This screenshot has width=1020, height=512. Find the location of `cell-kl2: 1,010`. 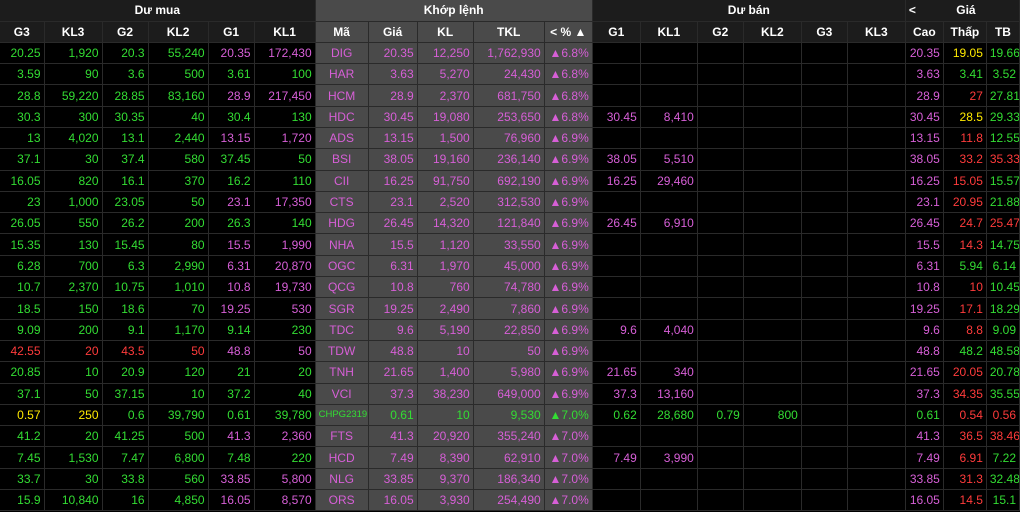

cell-kl2: 1,010 is located at coordinates (178, 287).